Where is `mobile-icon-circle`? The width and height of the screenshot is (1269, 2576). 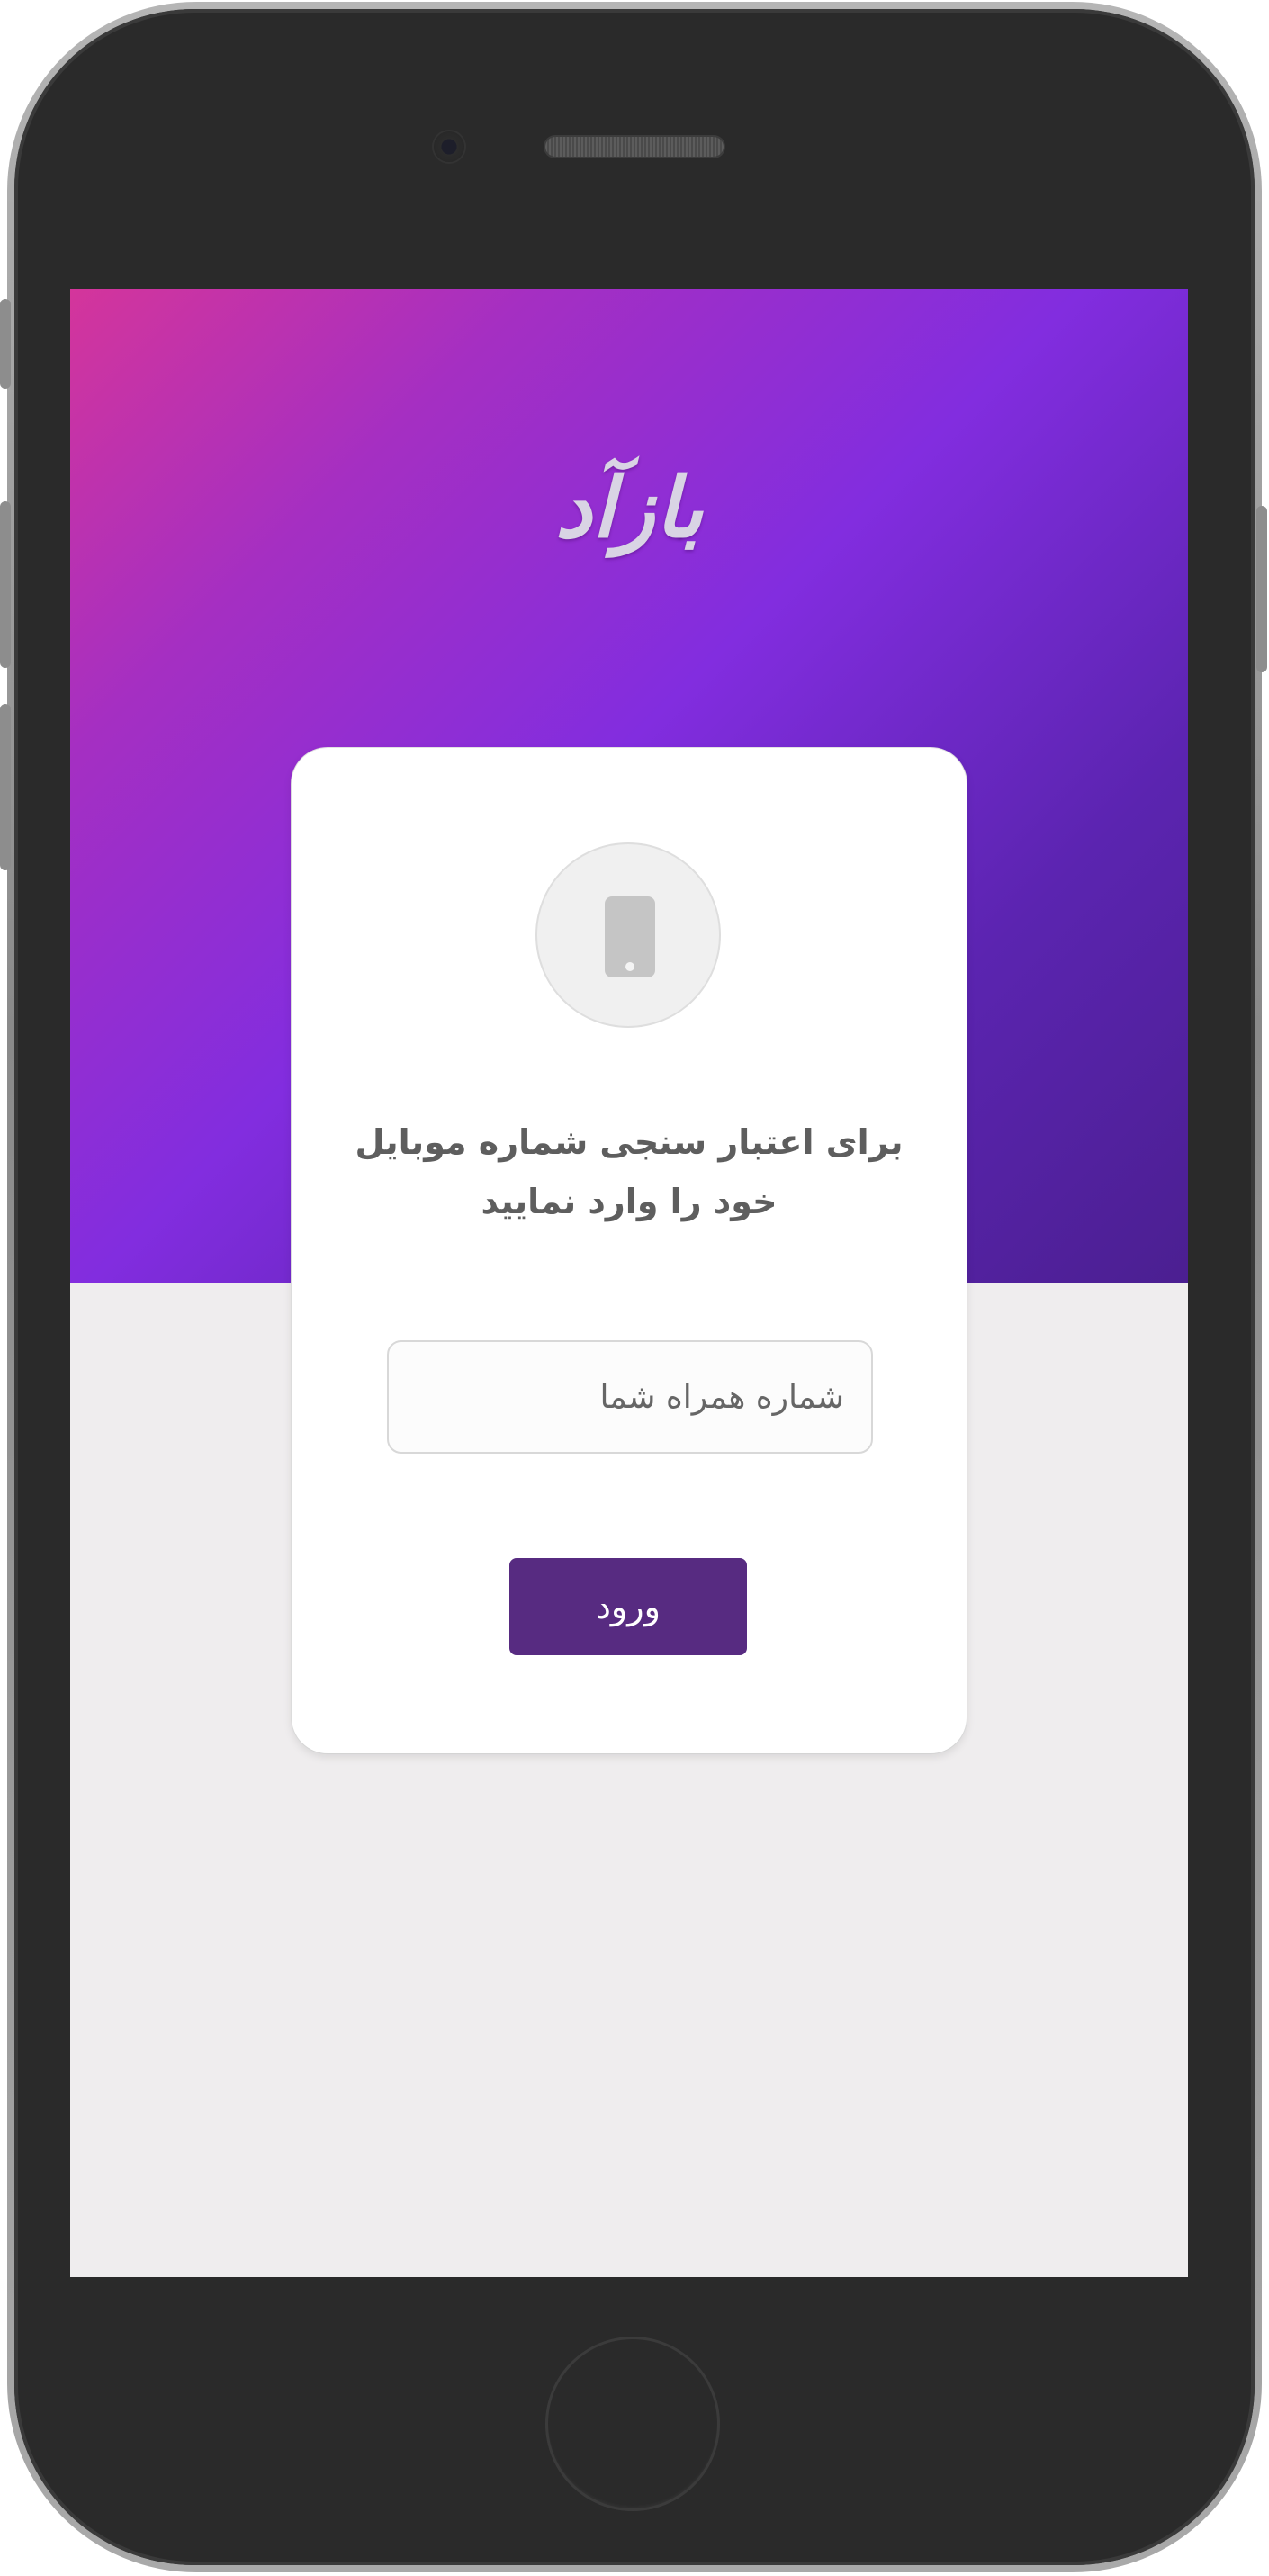
mobile-icon-circle is located at coordinates (628, 935).